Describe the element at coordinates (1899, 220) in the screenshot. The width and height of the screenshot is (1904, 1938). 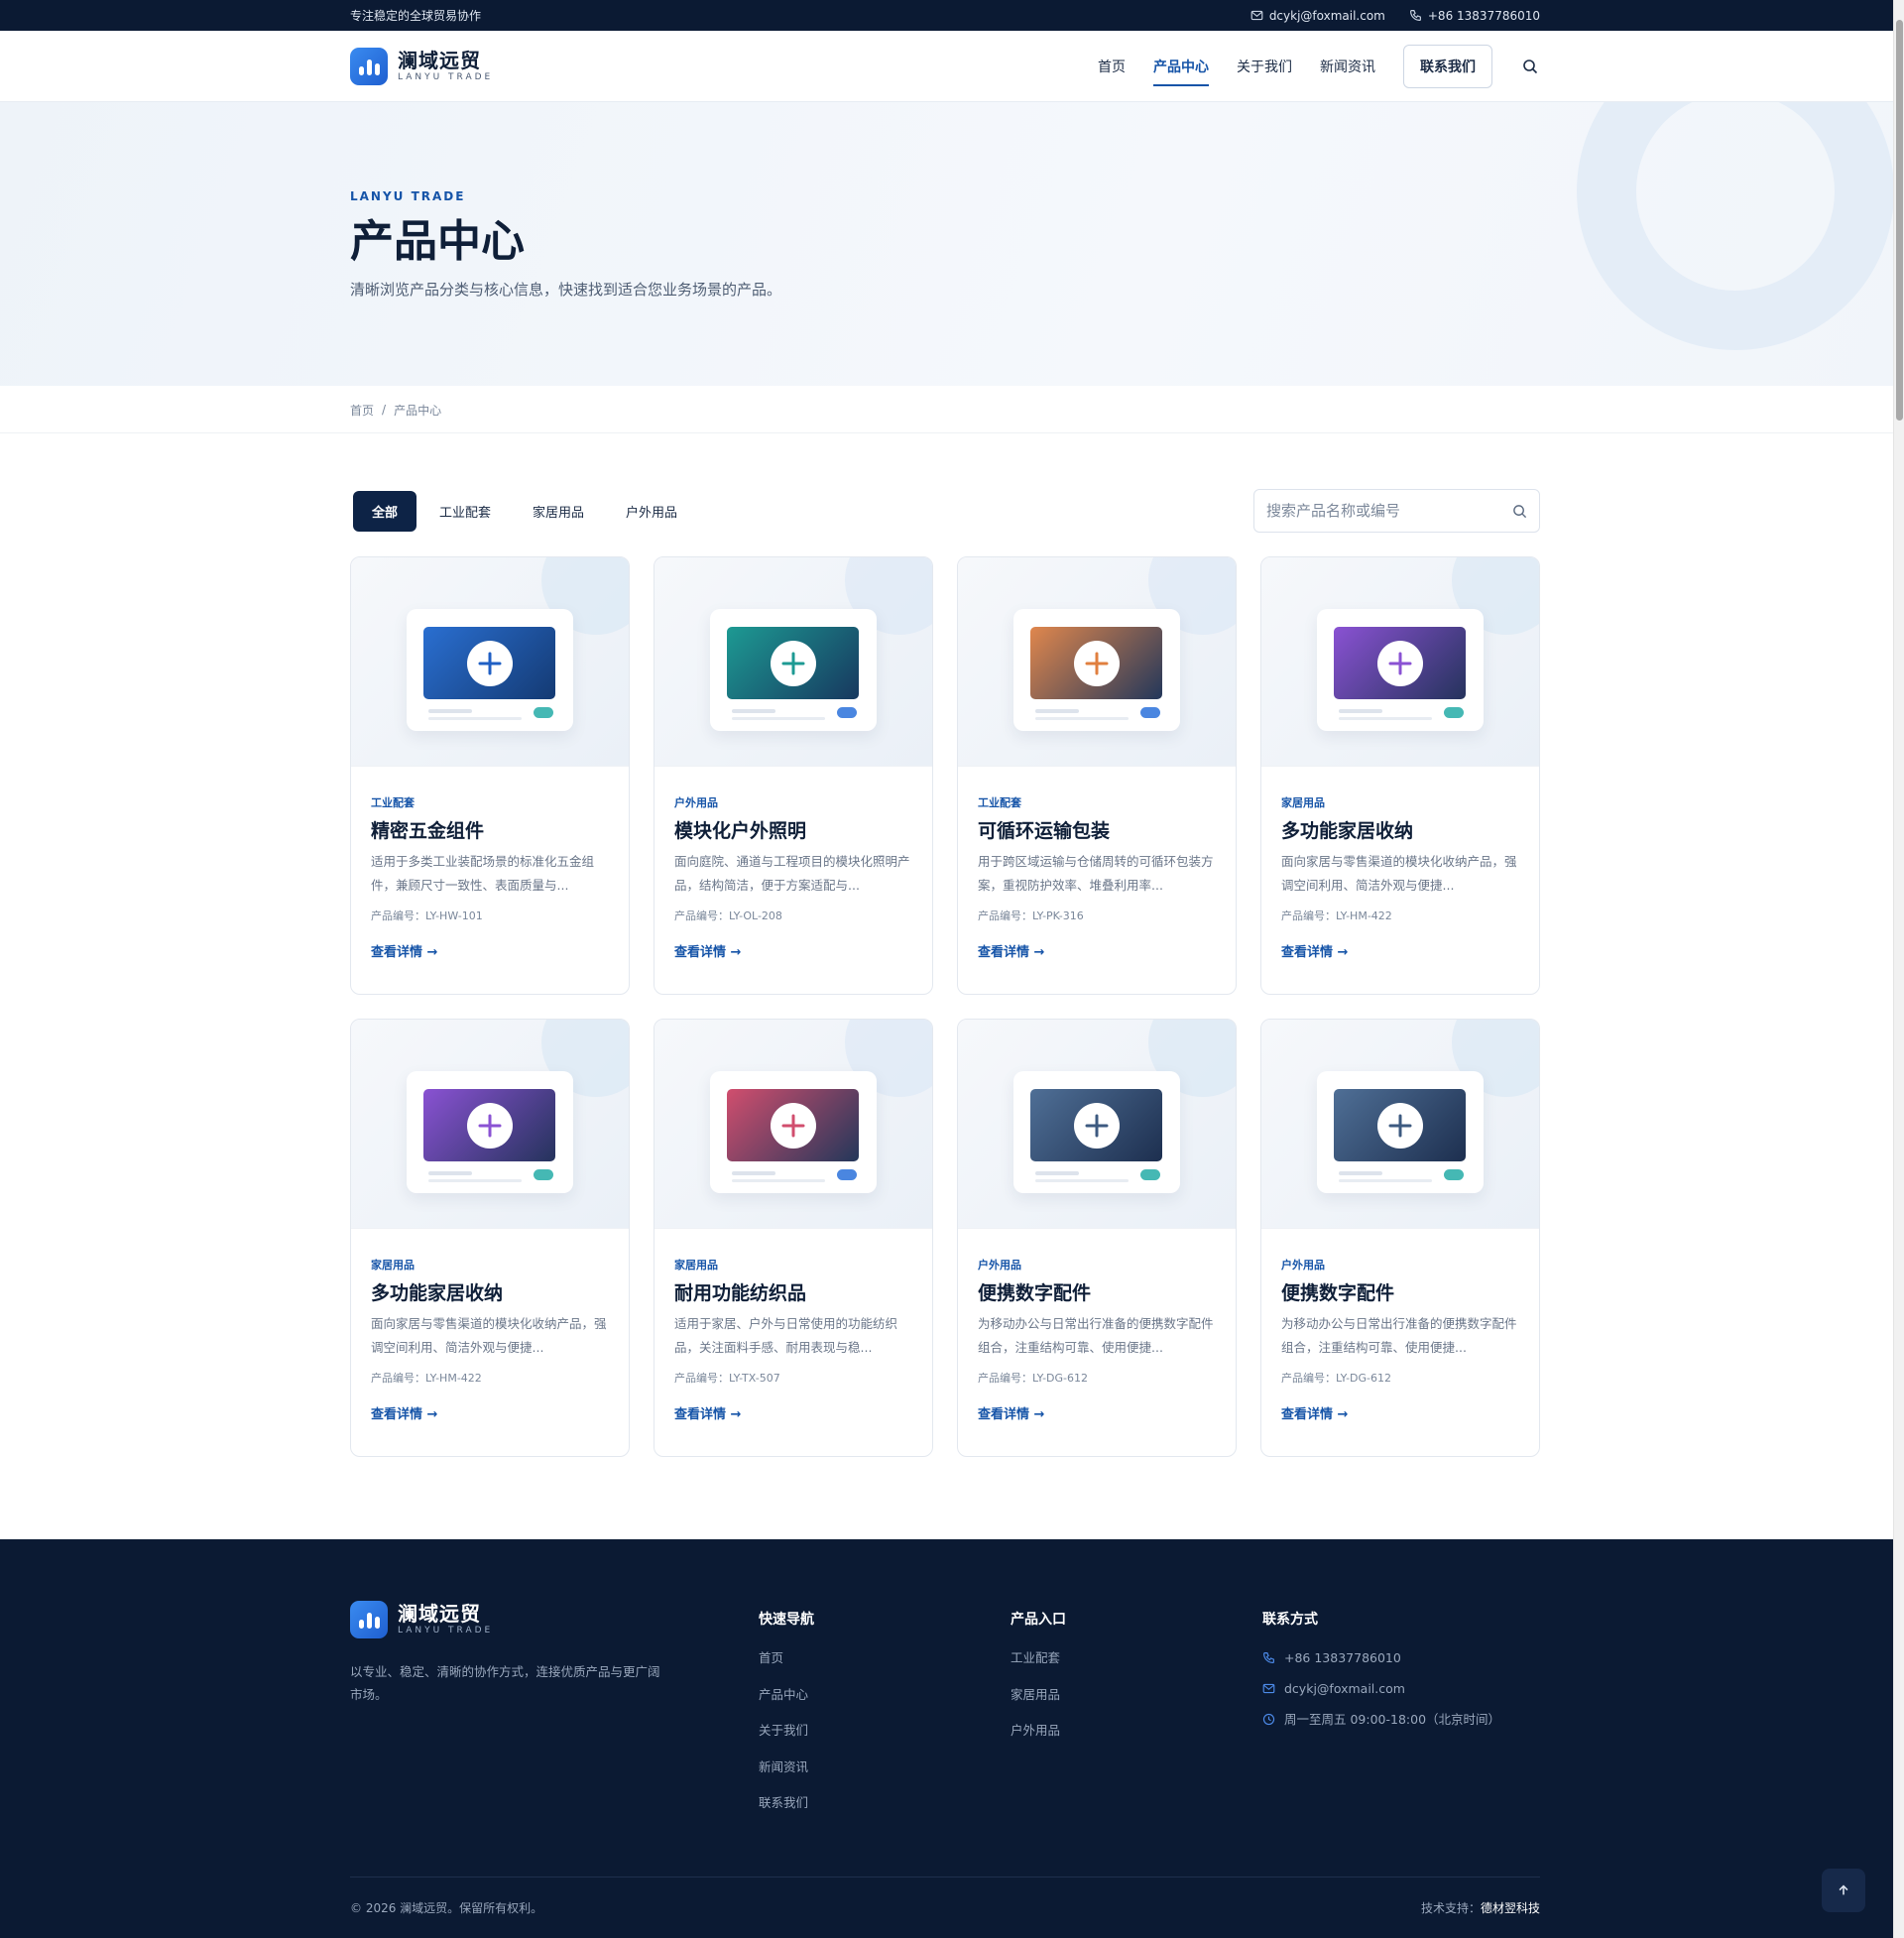
I see `scrollbar-thumb` at that location.